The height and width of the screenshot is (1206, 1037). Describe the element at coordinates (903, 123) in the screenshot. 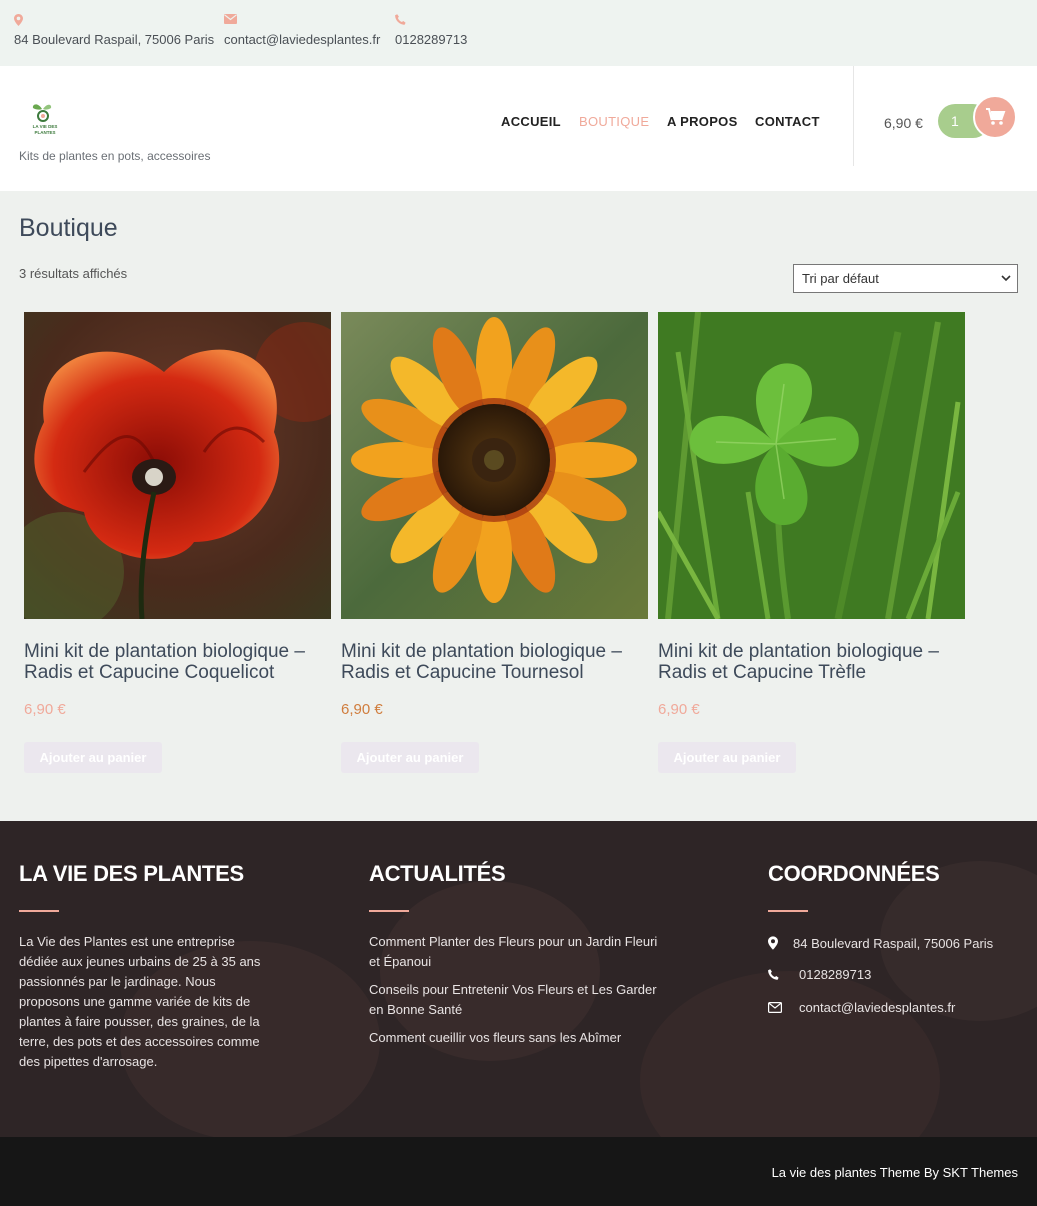

I see `cart-total: 6,90 €` at that location.